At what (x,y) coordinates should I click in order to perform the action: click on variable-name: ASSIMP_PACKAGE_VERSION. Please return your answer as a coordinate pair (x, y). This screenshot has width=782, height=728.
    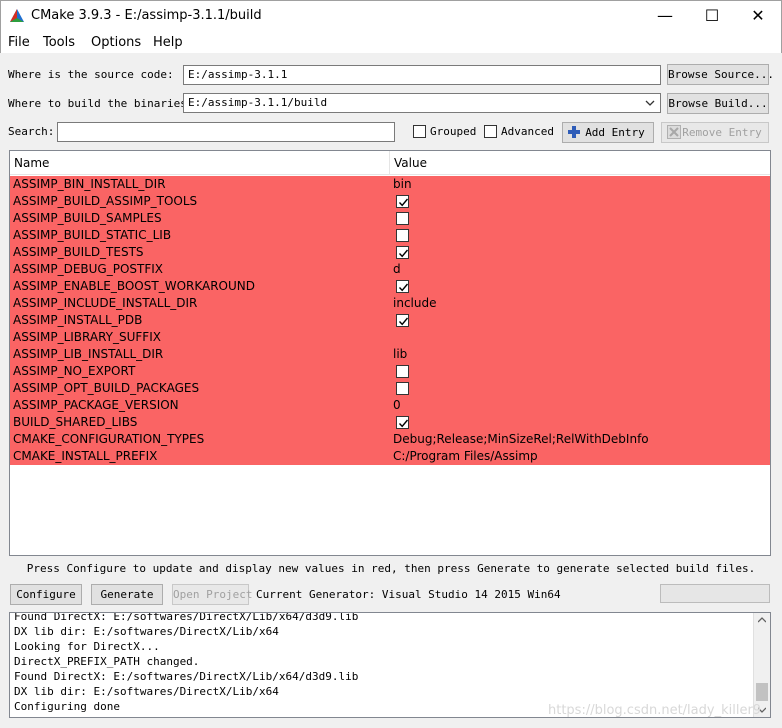
    Looking at the image, I should click on (96, 405).